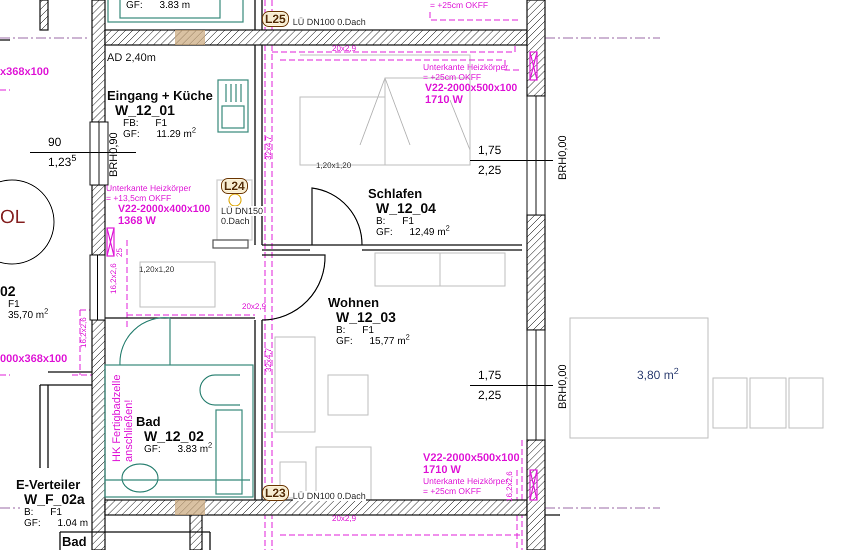 The image size is (850, 550). What do you see at coordinates (337, 216) in the screenshot?
I see `door-swing-icon` at bounding box center [337, 216].